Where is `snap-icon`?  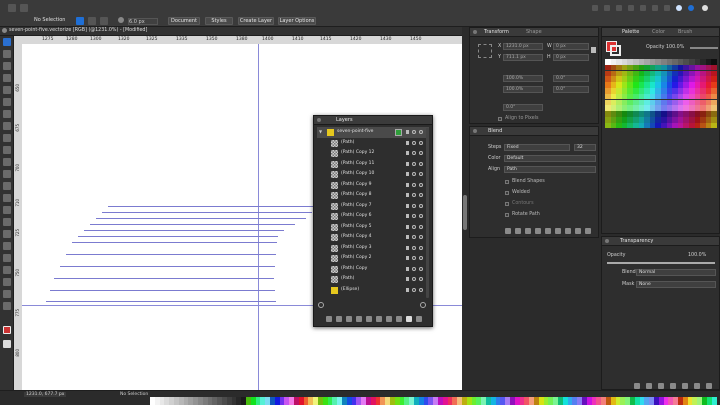 snap-icon is located at coordinates (121, 20).